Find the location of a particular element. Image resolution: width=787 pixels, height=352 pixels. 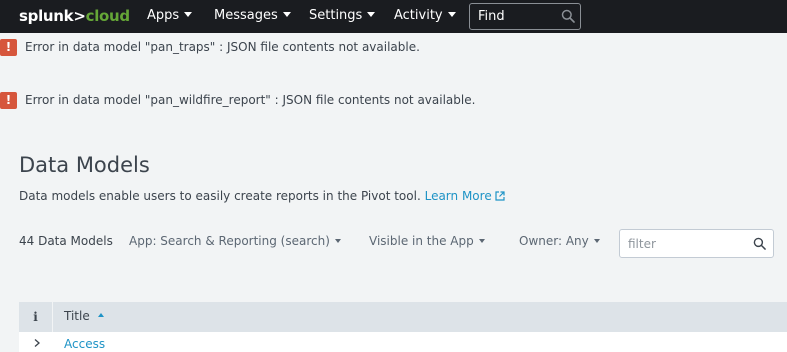

app-filter-dropdown: App: Search & Reporting (search) is located at coordinates (235, 241).